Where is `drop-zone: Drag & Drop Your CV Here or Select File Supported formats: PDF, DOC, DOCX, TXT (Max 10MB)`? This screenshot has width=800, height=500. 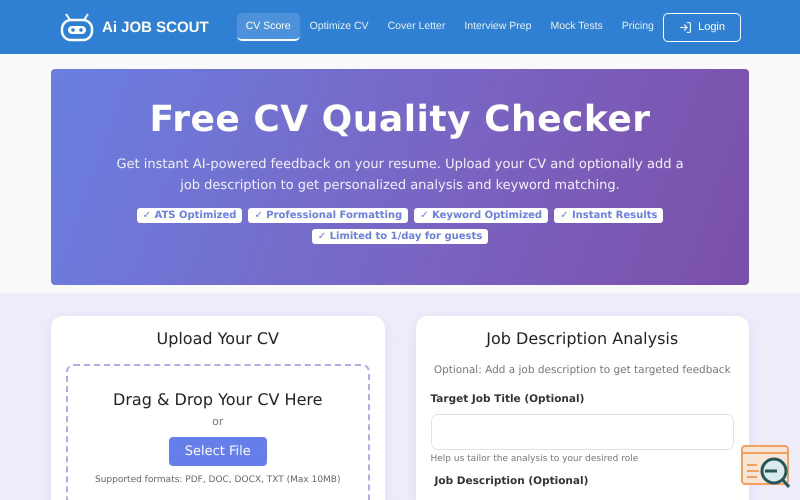
drop-zone: Drag & Drop Your CV Here or Select File Supported formats: PDF, DOC, DOCX, TXT (Max 10MB) is located at coordinates (218, 432).